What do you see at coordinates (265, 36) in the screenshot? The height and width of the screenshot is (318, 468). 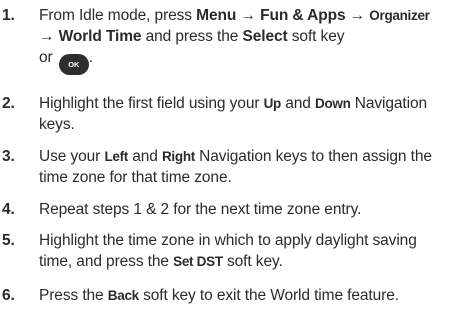 I see `select-key-label: Select` at bounding box center [265, 36].